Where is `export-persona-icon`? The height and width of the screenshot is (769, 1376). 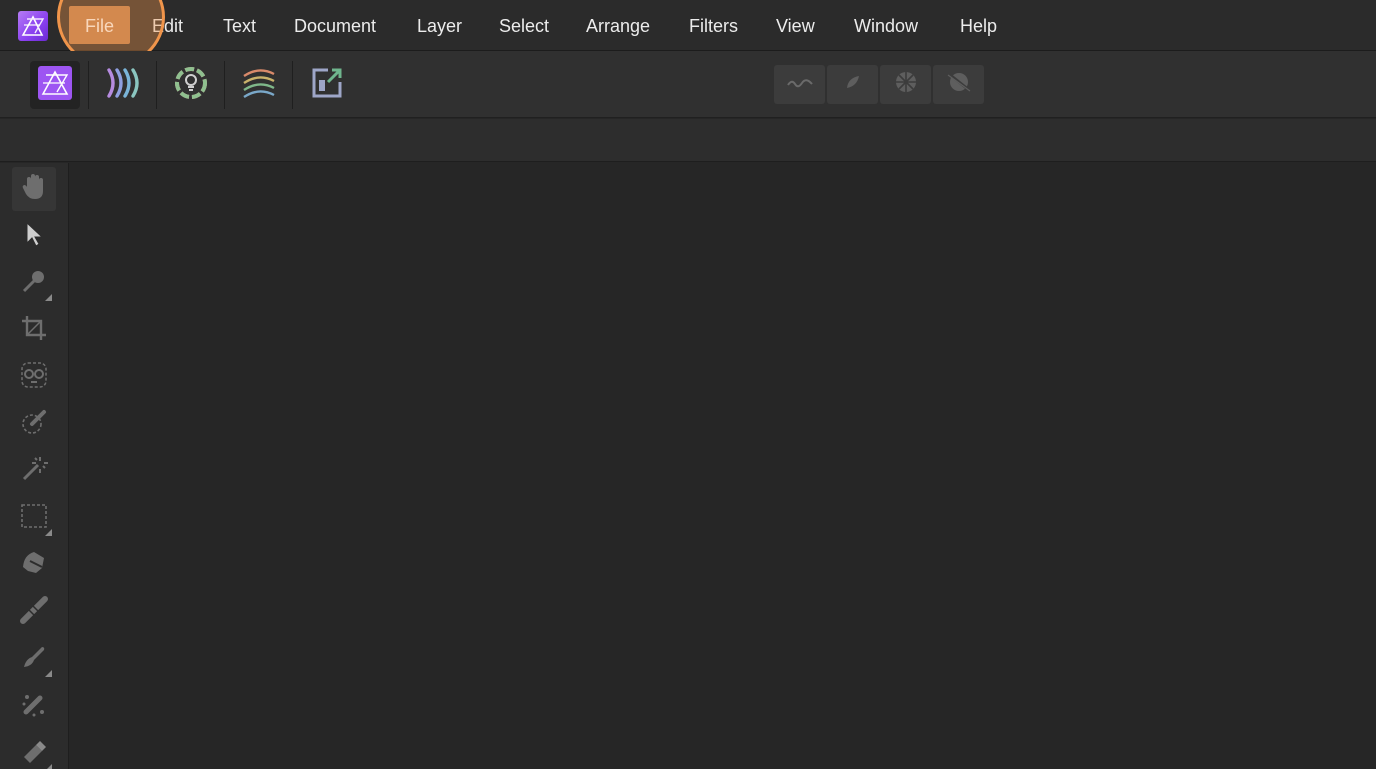 export-persona-icon is located at coordinates (327, 85).